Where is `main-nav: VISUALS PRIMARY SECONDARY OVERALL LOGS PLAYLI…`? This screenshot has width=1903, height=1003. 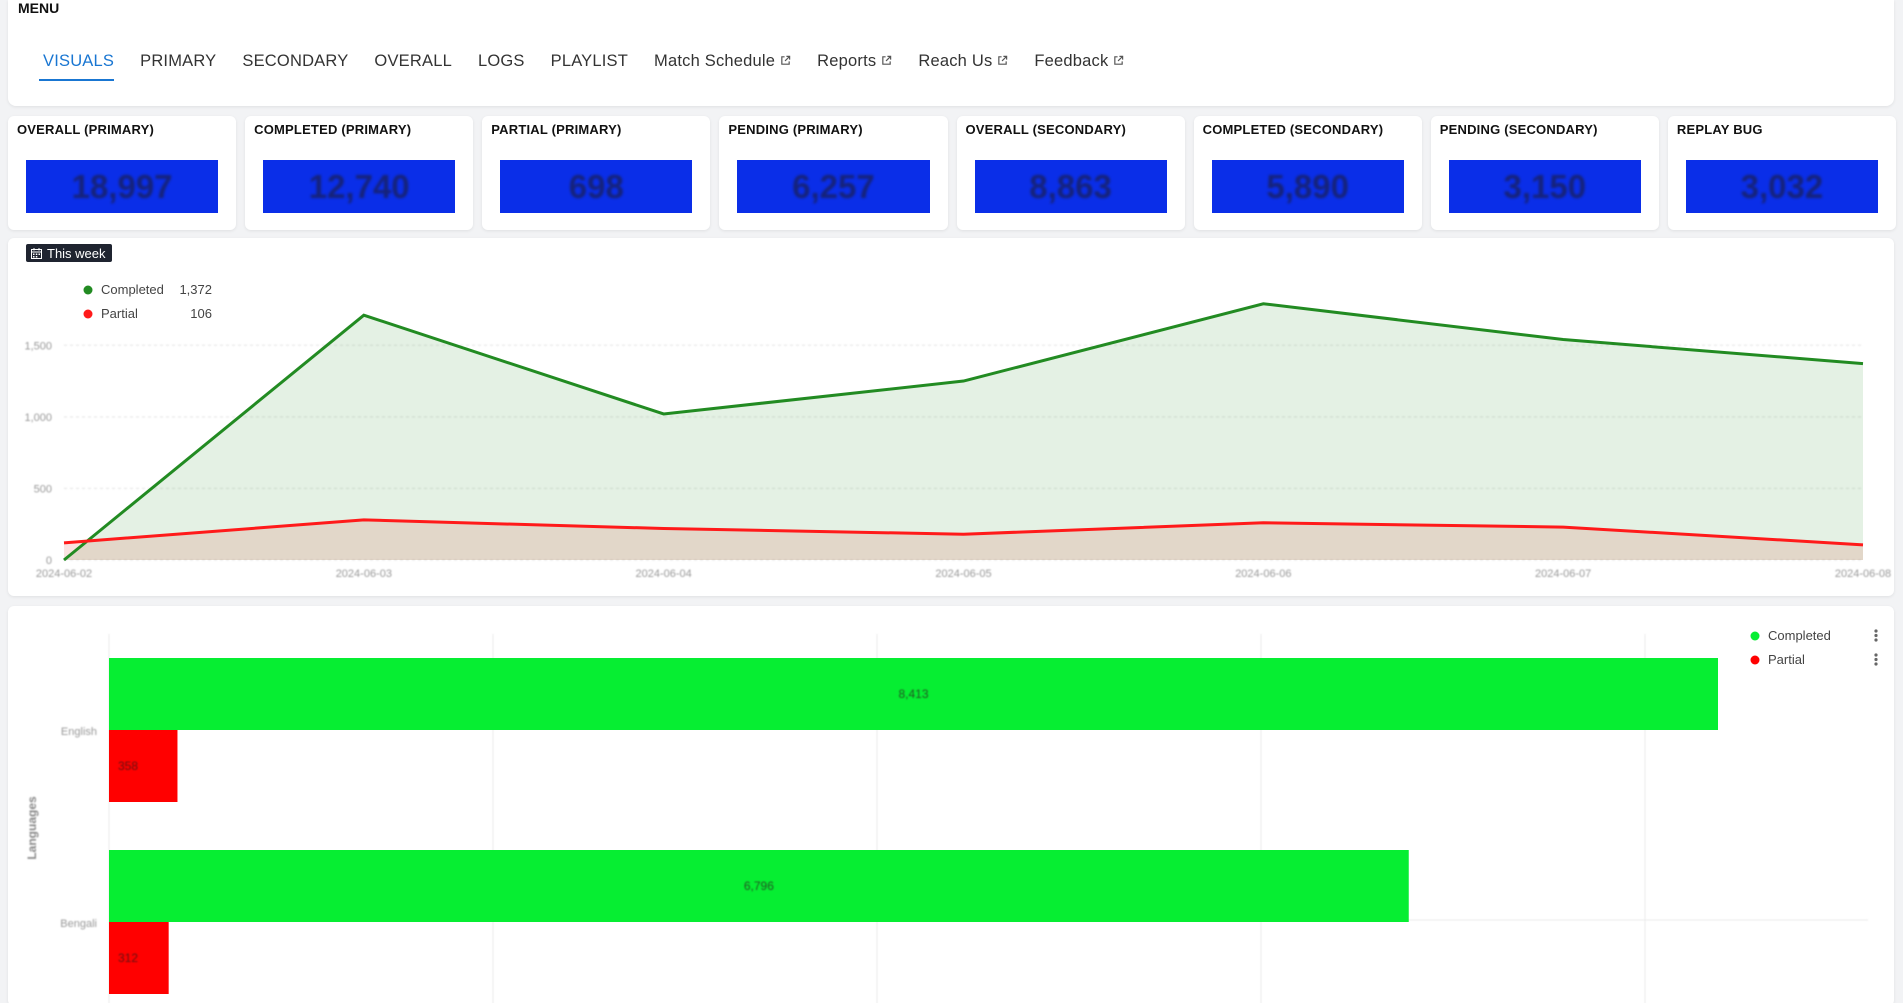 main-nav: VISUALS PRIMARY SECONDARY OVERALL LOGS PLAYLI… is located at coordinates (583, 66).